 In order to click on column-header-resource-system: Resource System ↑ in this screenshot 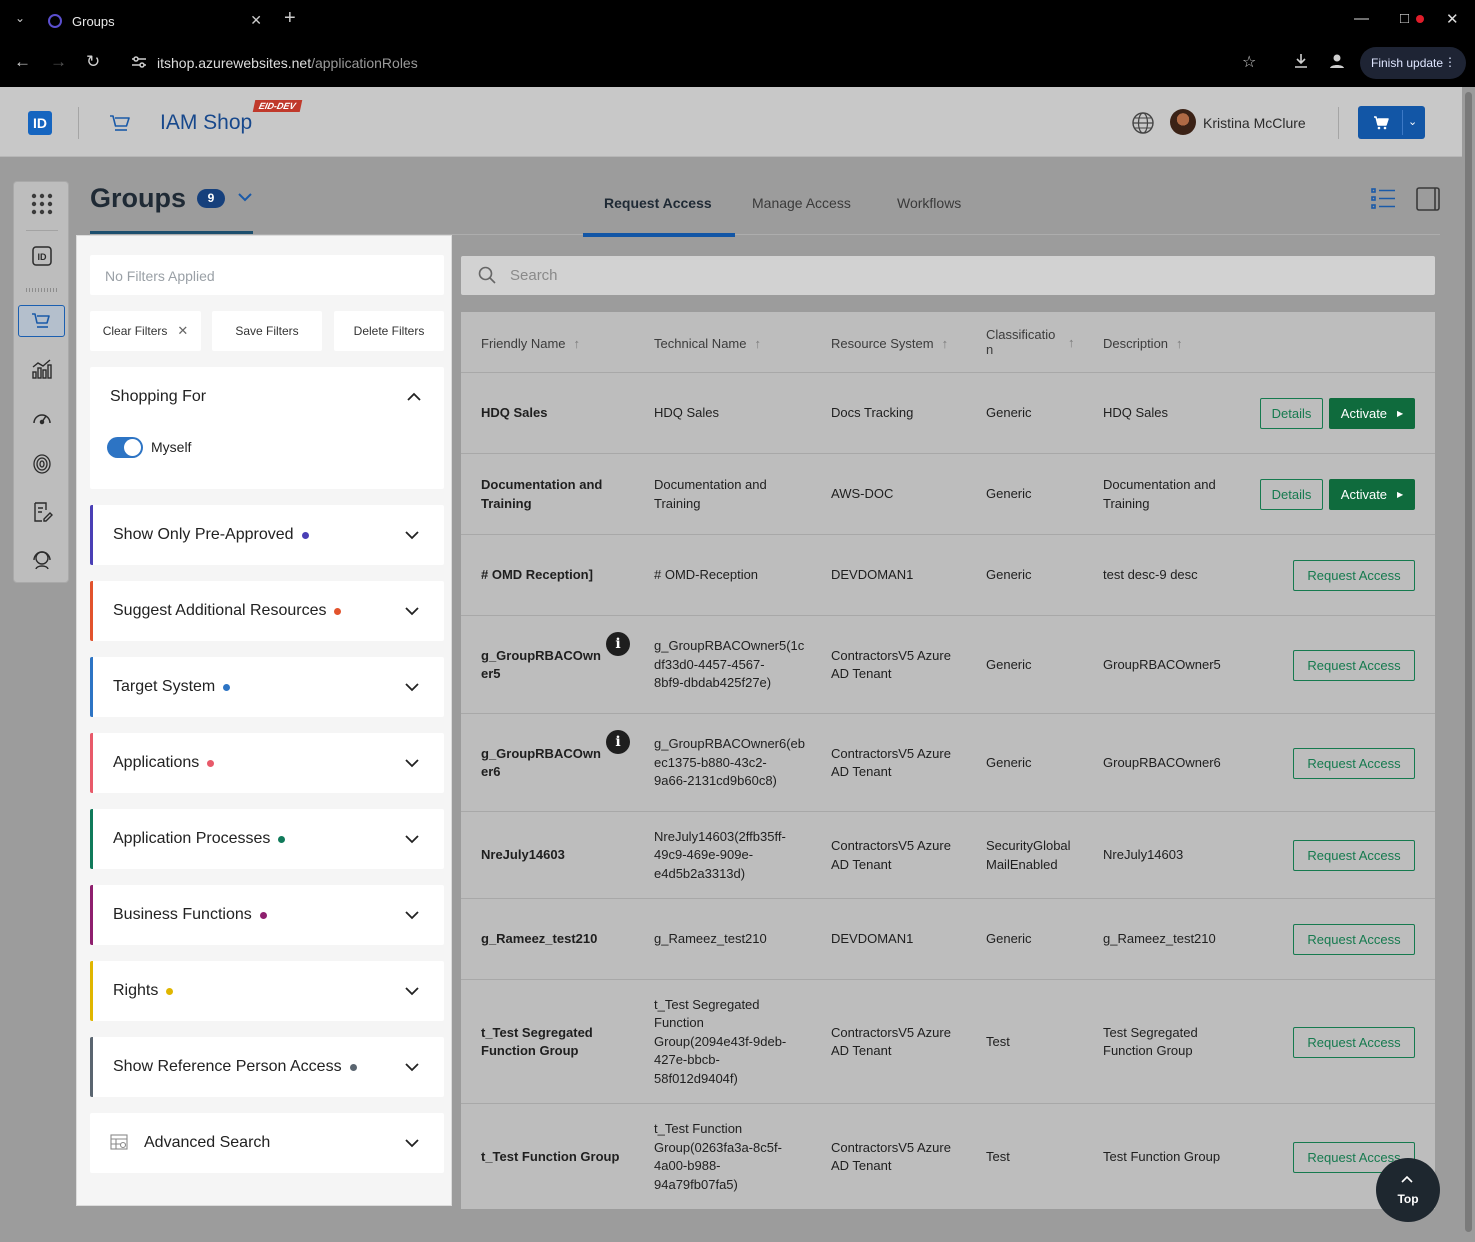, I will do `click(889, 343)`.